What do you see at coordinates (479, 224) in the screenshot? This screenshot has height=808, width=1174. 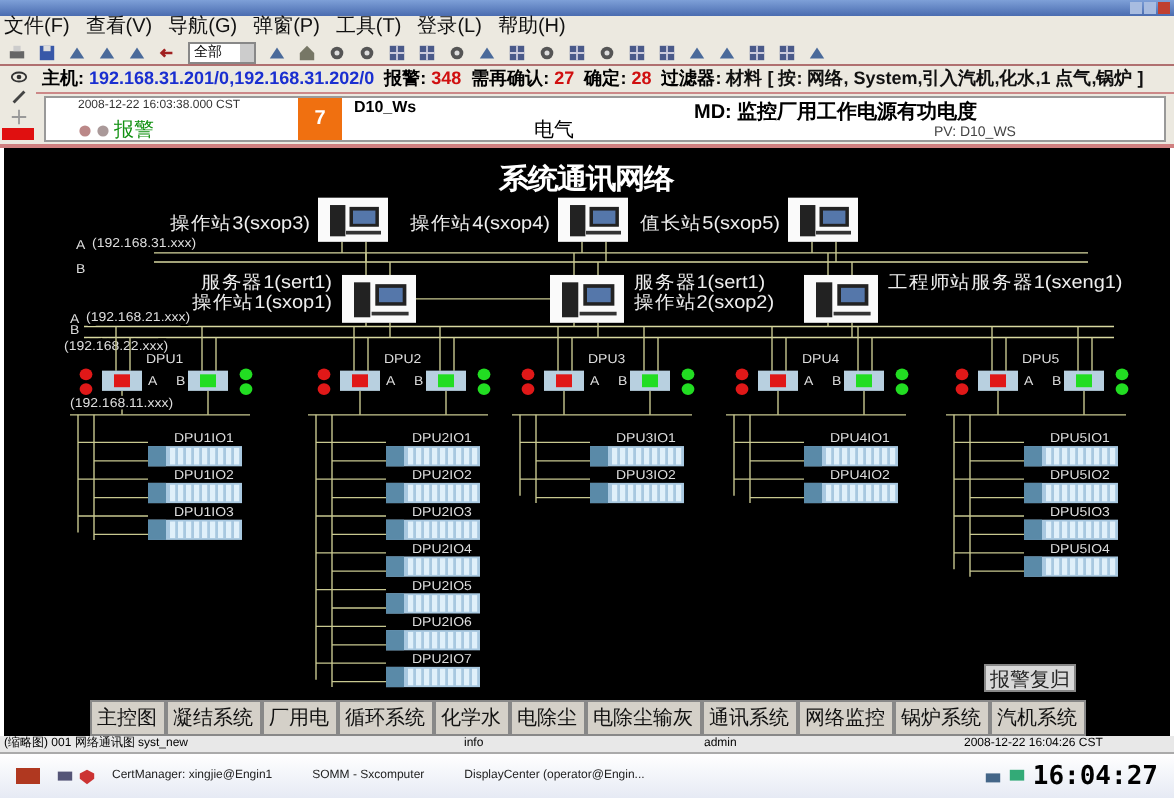 I see `station-label: 操作站4(sxop4)` at bounding box center [479, 224].